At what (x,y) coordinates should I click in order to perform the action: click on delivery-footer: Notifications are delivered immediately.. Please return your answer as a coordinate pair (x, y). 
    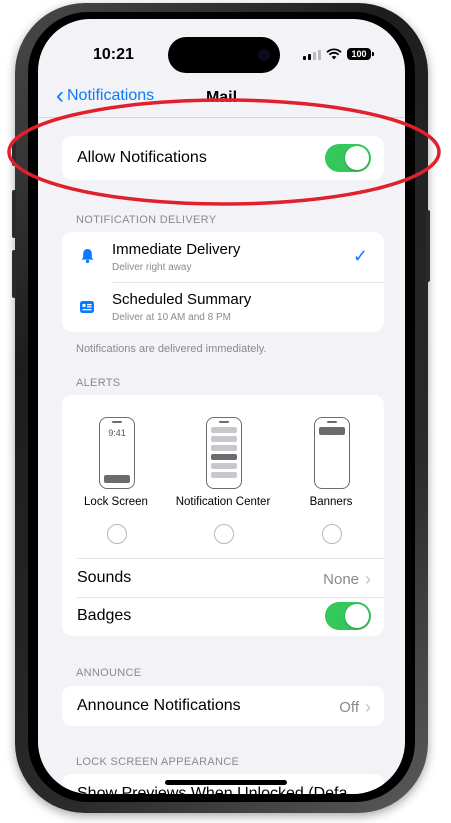
    Looking at the image, I should click on (171, 349).